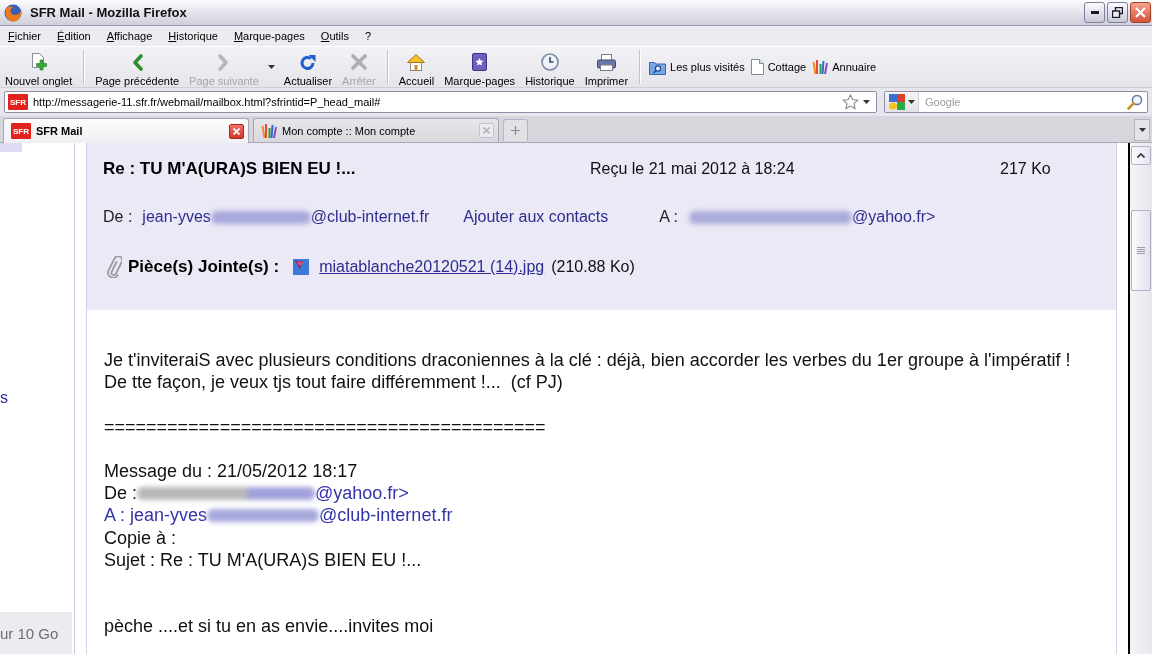 This screenshot has height=654, width=1152. Describe the element at coordinates (333, 382) in the screenshot. I see `message-text: De tte façon, je veux tjs tout faire différemment !... (cf PJ)` at that location.